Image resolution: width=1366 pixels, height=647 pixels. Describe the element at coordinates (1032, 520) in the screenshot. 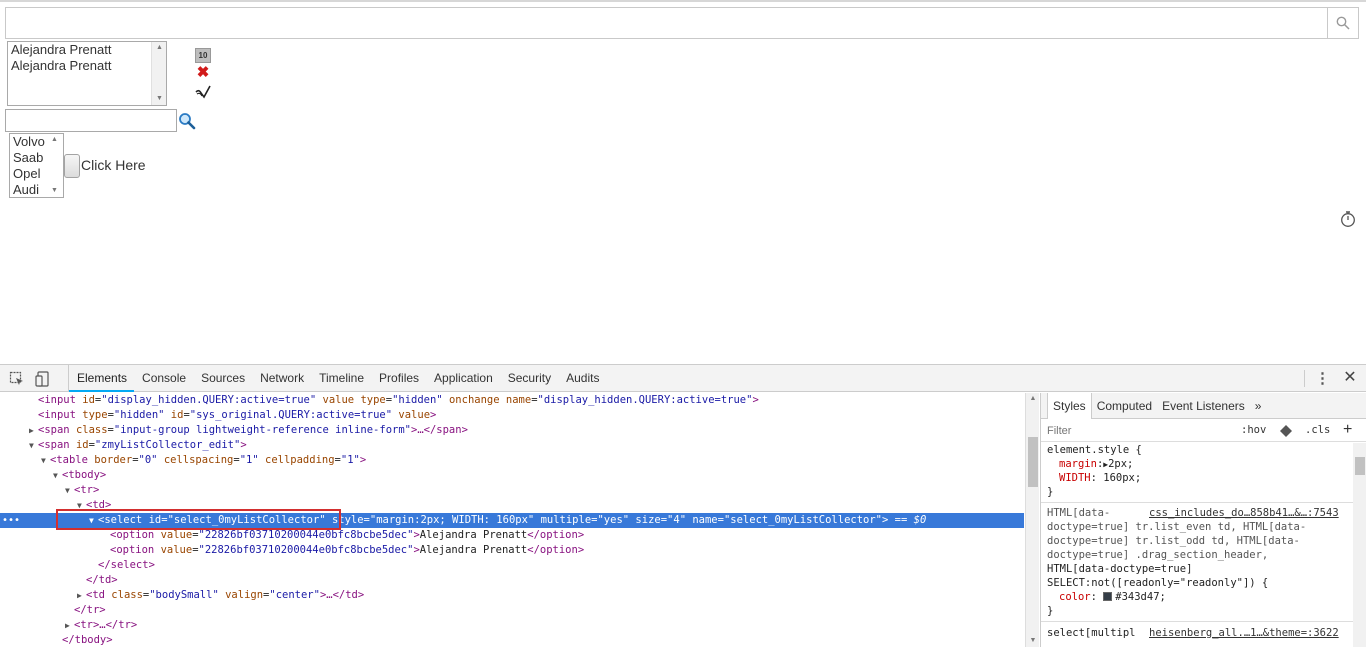

I see `elements-scrollbar: ▲ ▼` at that location.